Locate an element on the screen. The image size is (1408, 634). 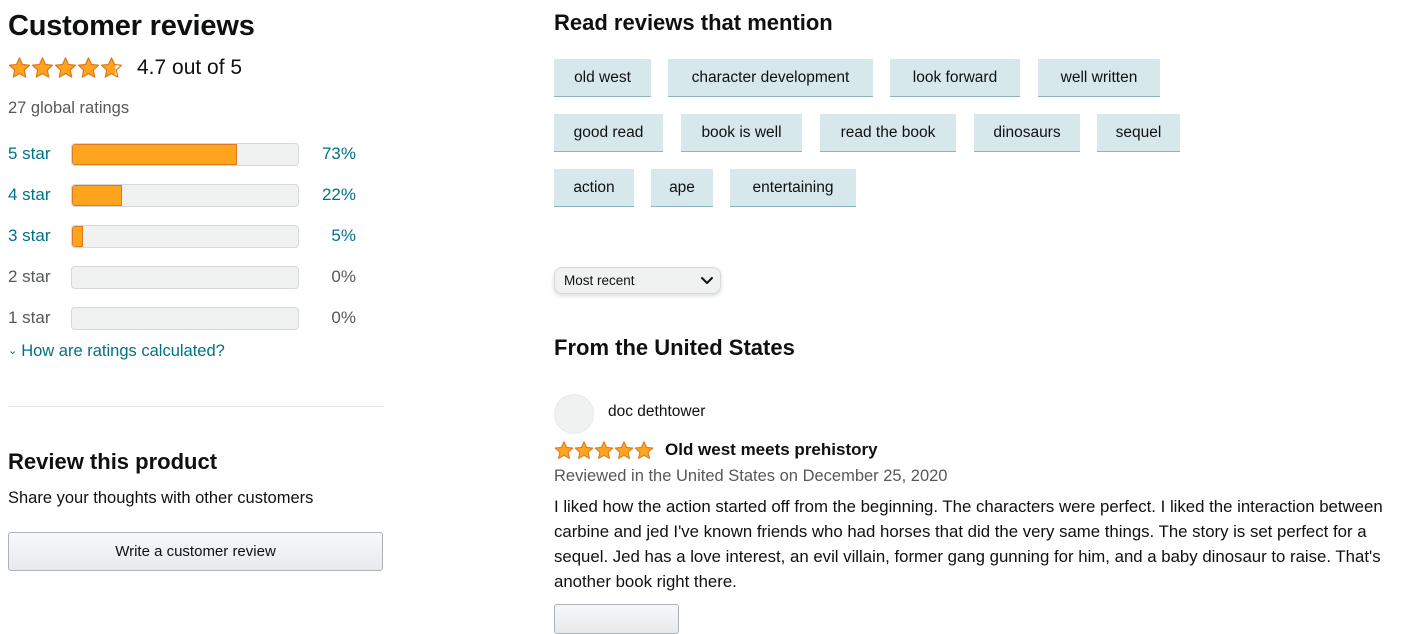
customer-reviews-heading: Customer reviews is located at coordinates (131, 26).